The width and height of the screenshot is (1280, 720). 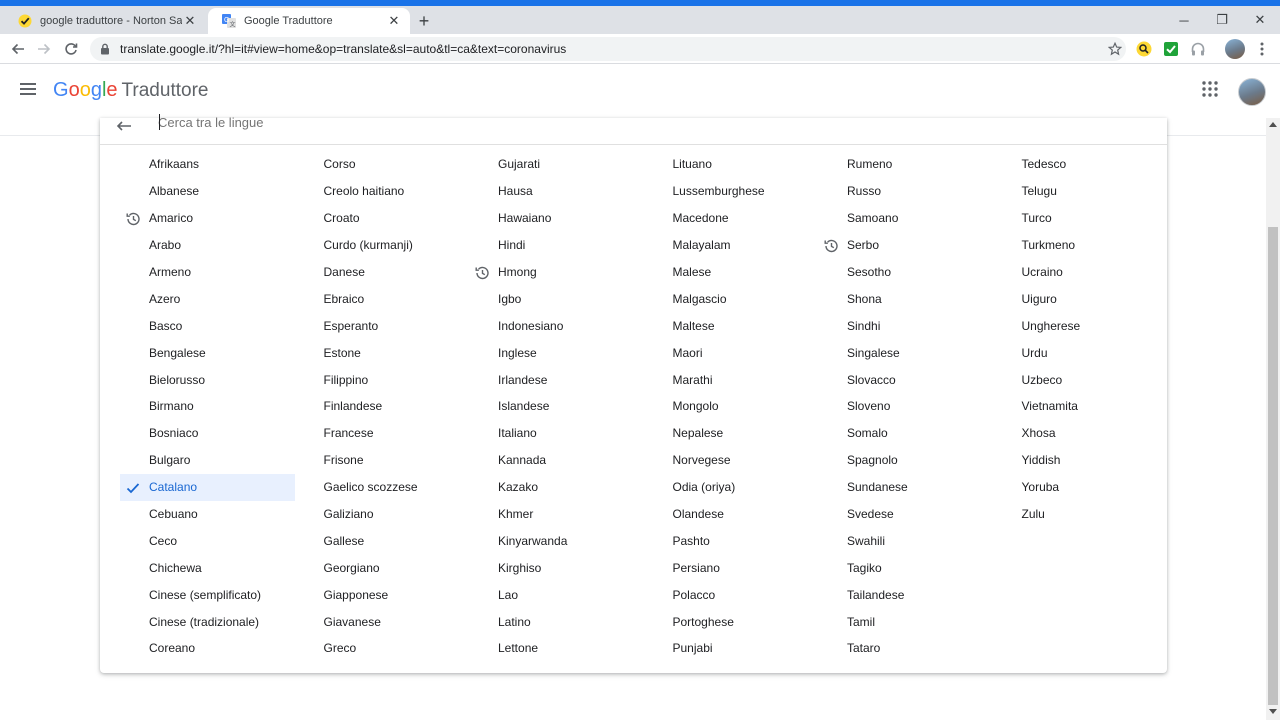 I want to click on language-option: Gaelico scozzese, so click(x=382, y=487).